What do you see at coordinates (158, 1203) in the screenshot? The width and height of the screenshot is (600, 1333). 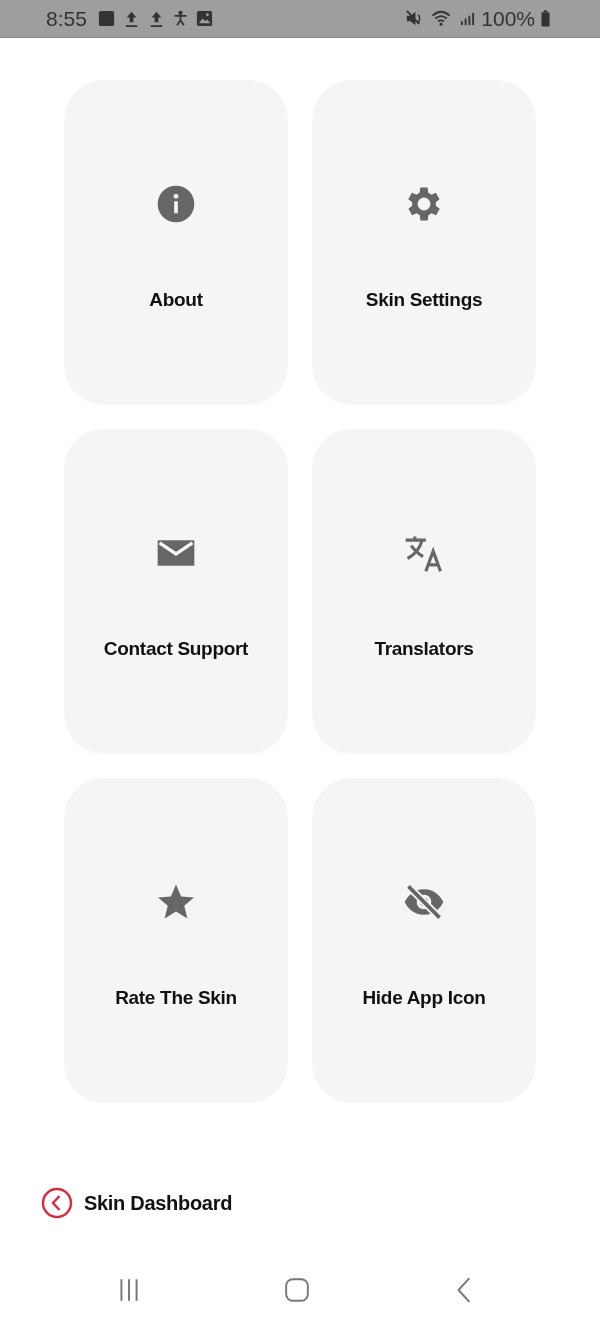 I see `back-label: Skin Dashboard` at bounding box center [158, 1203].